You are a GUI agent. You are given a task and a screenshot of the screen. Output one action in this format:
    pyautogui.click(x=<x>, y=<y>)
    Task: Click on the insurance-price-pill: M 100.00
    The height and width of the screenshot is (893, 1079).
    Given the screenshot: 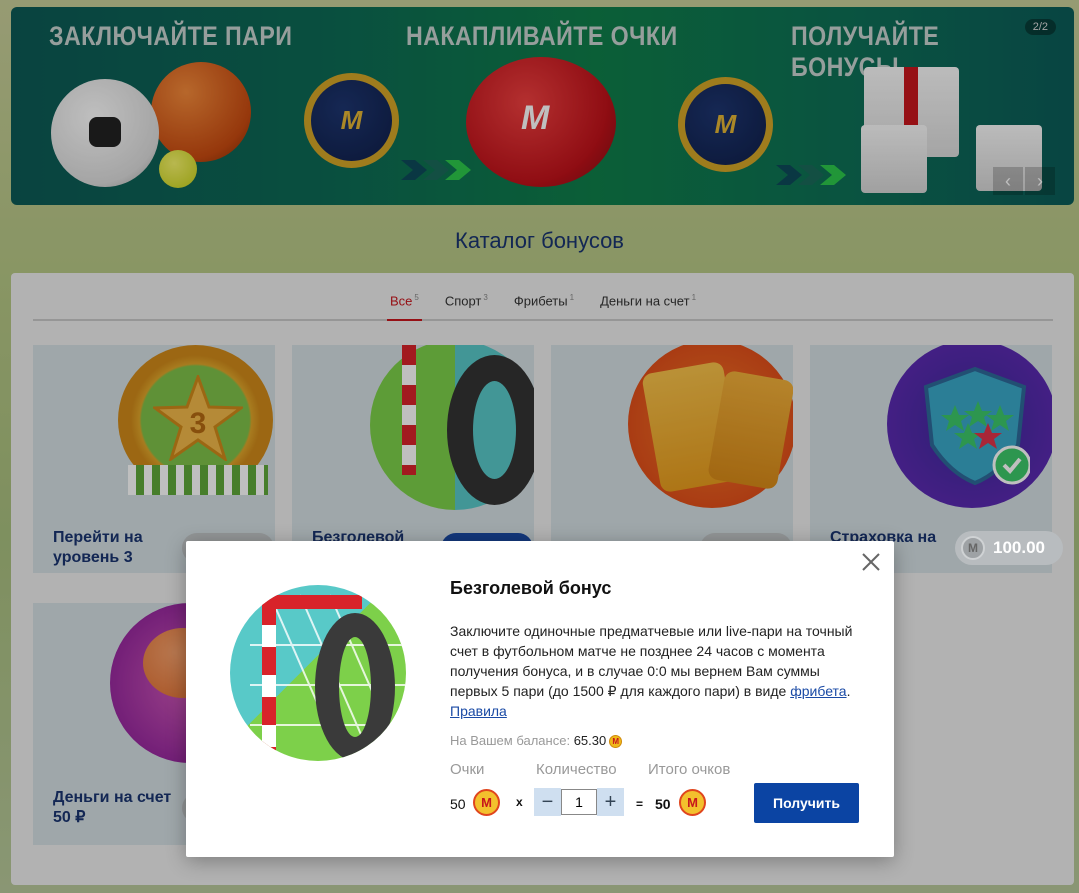 What is the action you would take?
    pyautogui.click(x=1009, y=548)
    